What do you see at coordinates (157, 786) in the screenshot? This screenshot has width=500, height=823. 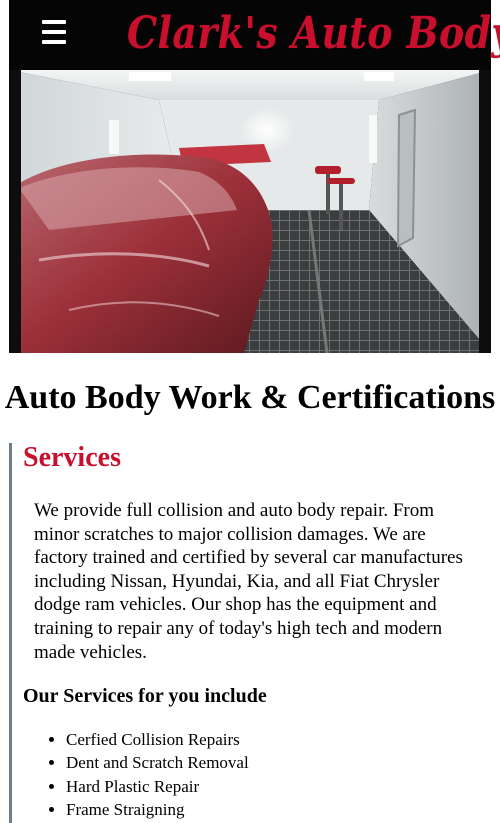 I see `list-item: Hard Plastic Repair` at bounding box center [157, 786].